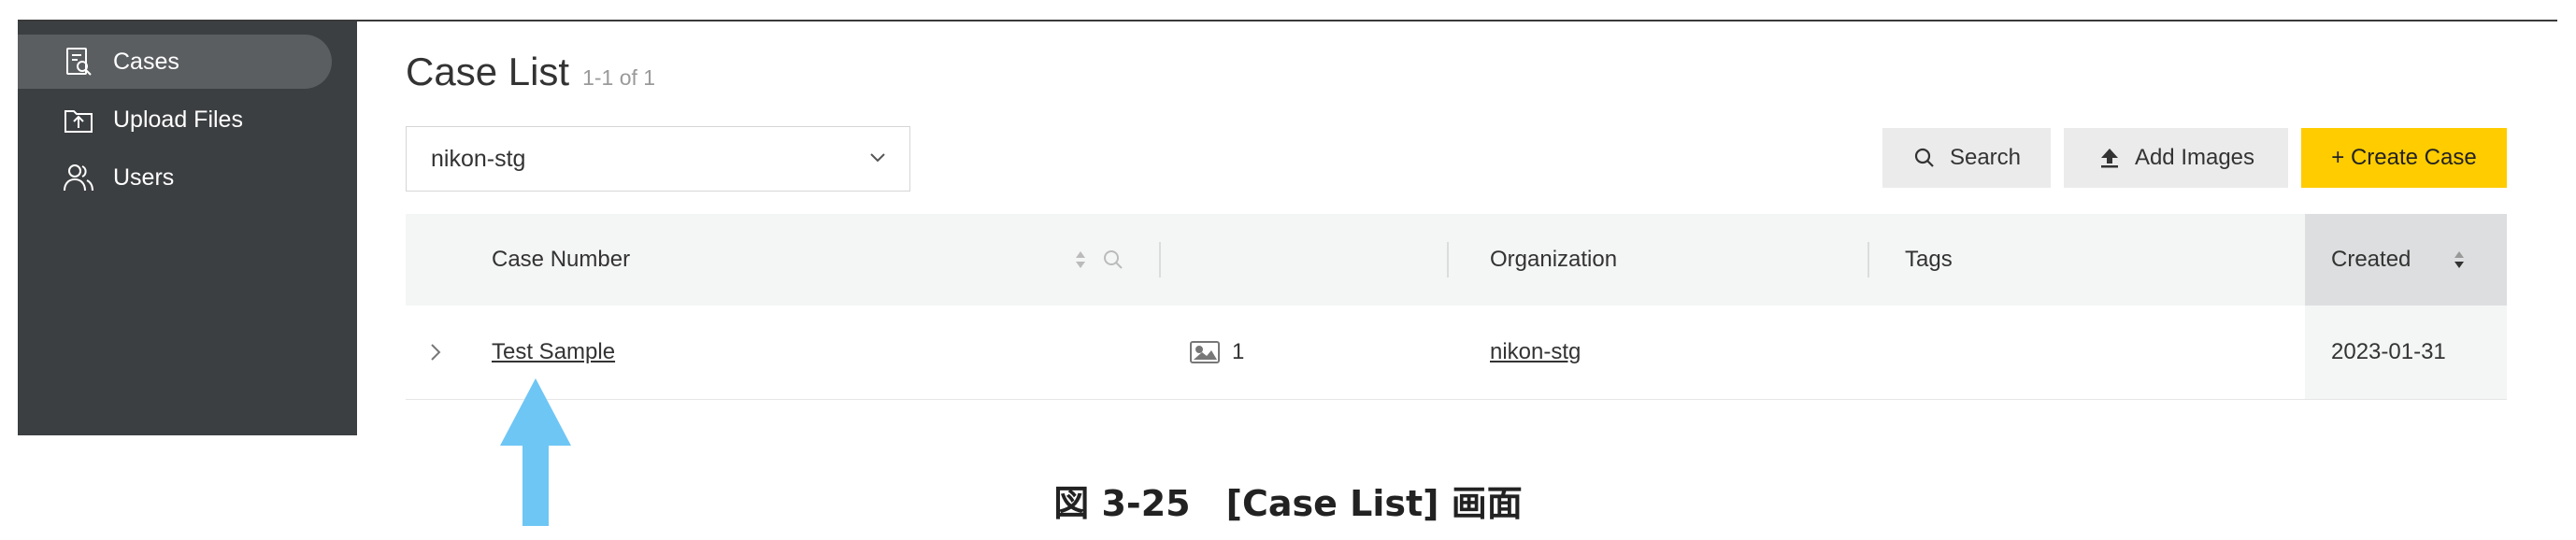 Image resolution: width=2576 pixels, height=540 pixels. I want to click on page-header: Case List 1-1 of 1, so click(530, 72).